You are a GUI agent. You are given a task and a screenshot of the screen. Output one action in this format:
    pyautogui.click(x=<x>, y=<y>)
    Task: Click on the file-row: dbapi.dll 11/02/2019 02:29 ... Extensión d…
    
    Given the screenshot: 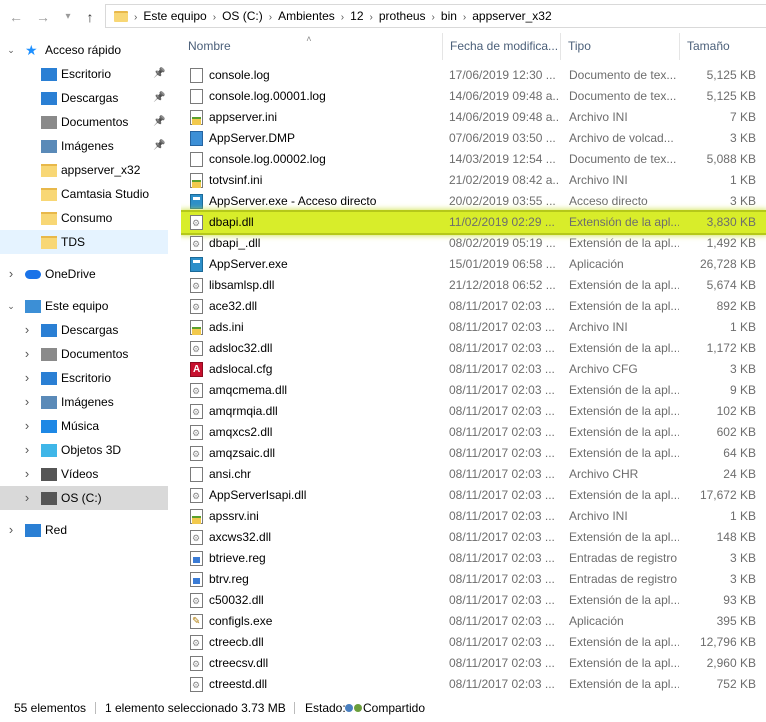 What is the action you would take?
    pyautogui.click(x=473, y=222)
    